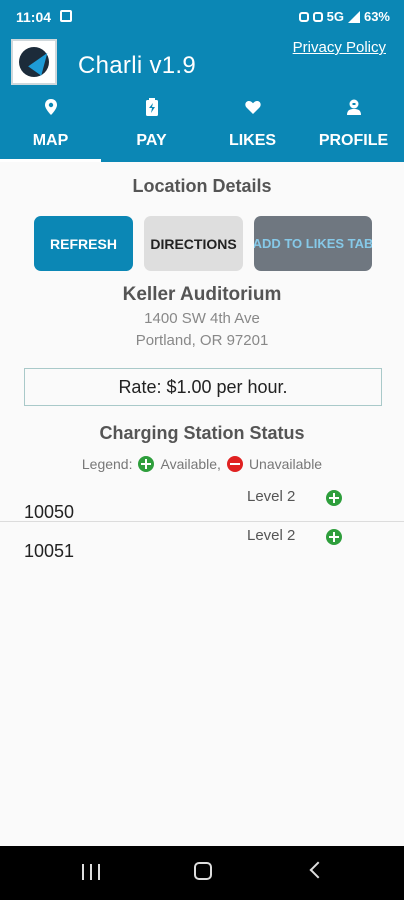 Image resolution: width=404 pixels, height=900 pixels. I want to click on refresh-button: REFRESH, so click(83, 243).